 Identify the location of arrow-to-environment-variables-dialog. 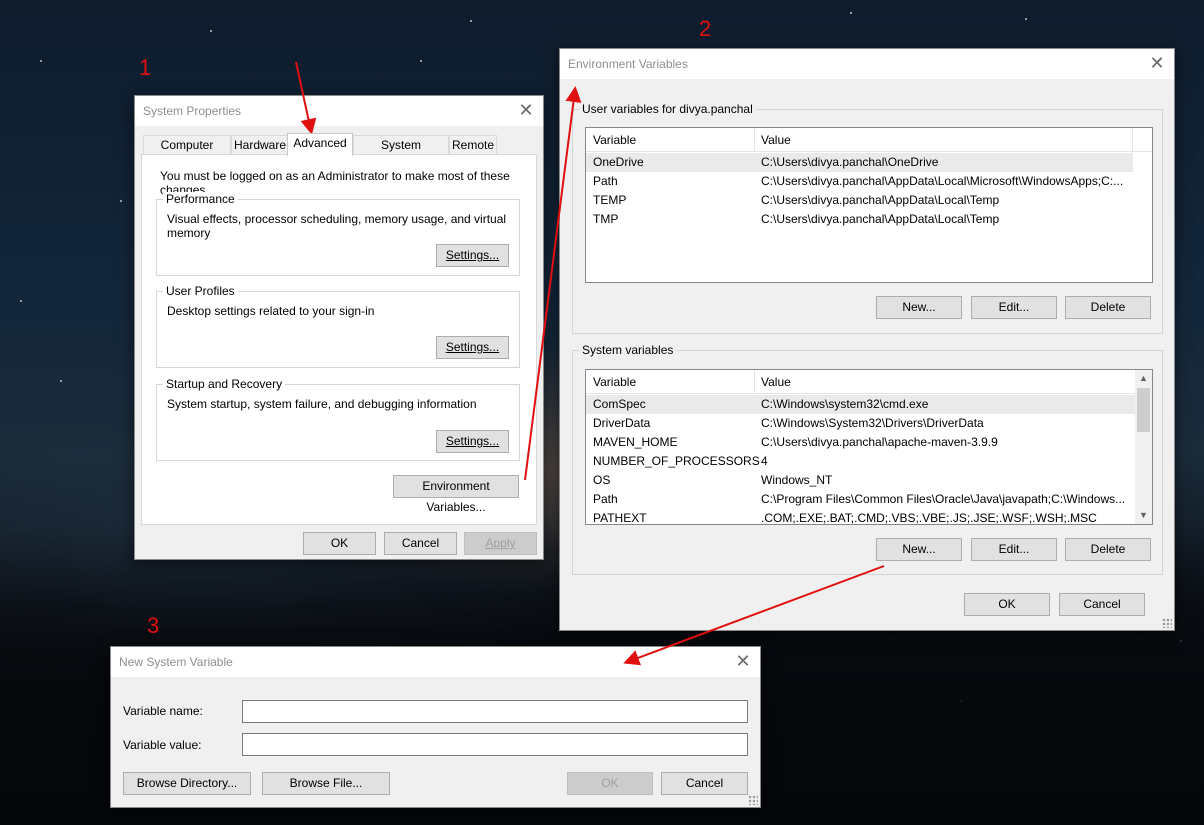
(553, 283).